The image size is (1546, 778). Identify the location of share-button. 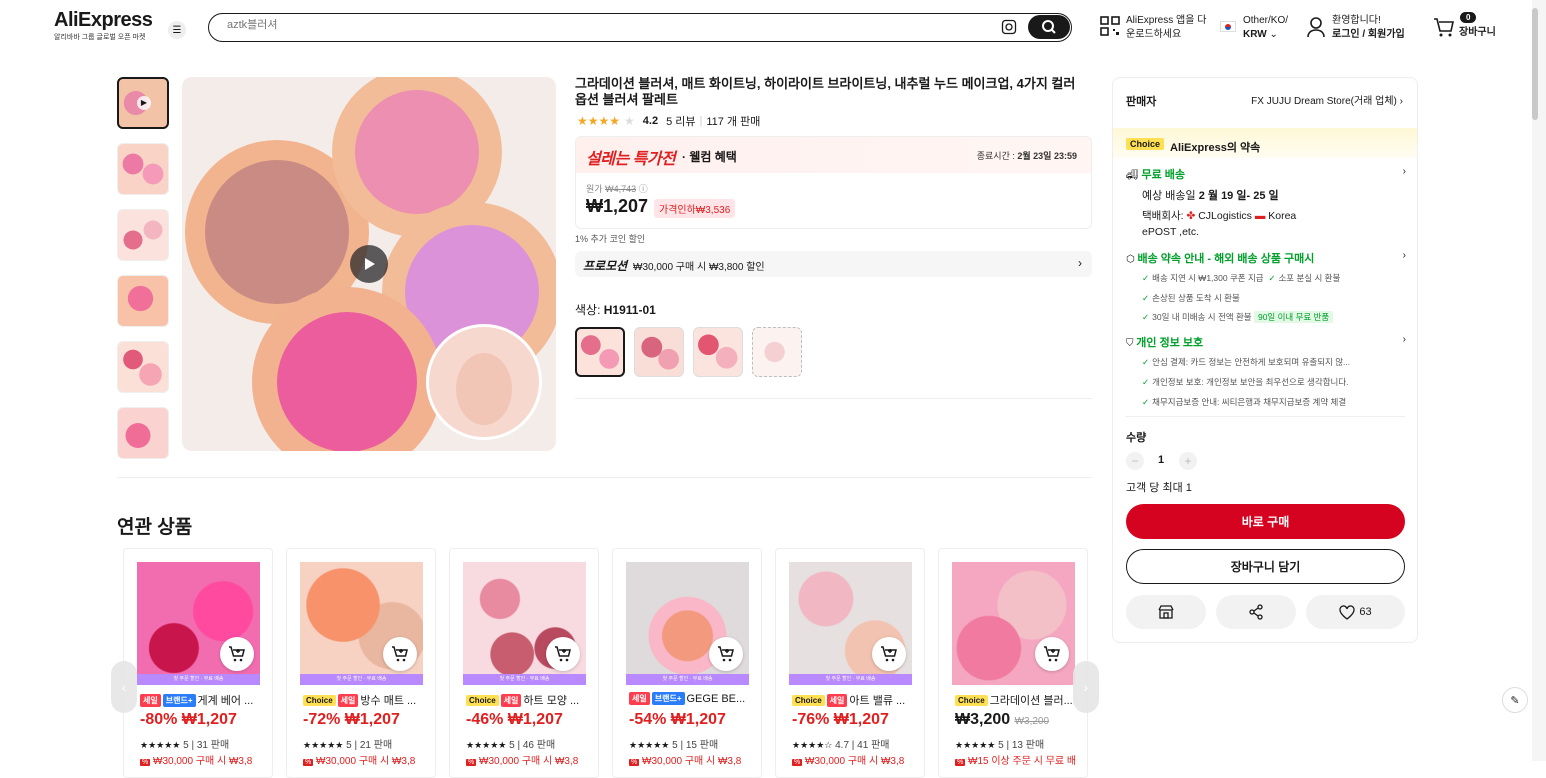
(1256, 612).